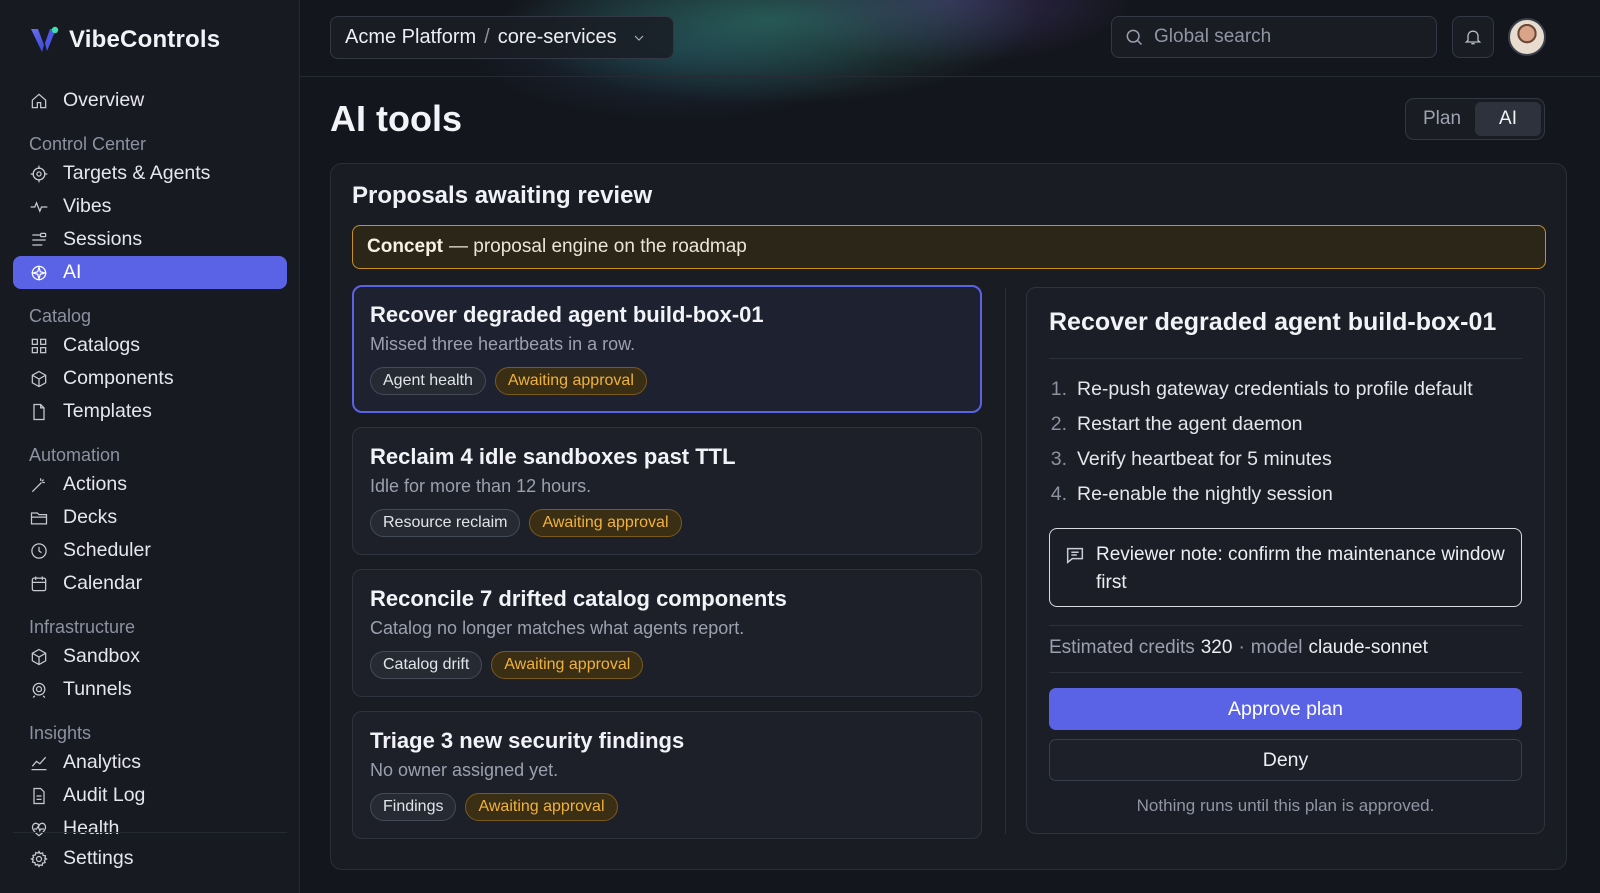 This screenshot has width=1600, height=893. What do you see at coordinates (118, 378) in the screenshot?
I see `sidebar-item-label: Components` at bounding box center [118, 378].